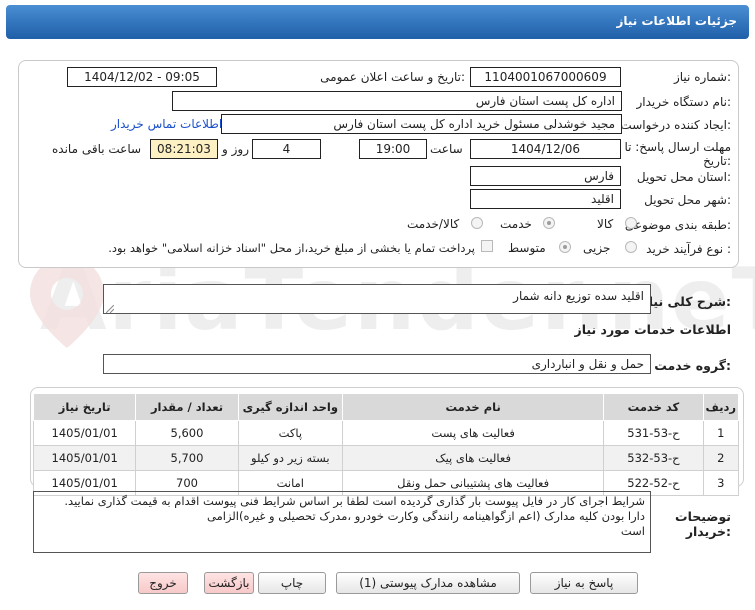  Describe the element at coordinates (545, 176) in the screenshot. I see `province-field: فارس` at that location.